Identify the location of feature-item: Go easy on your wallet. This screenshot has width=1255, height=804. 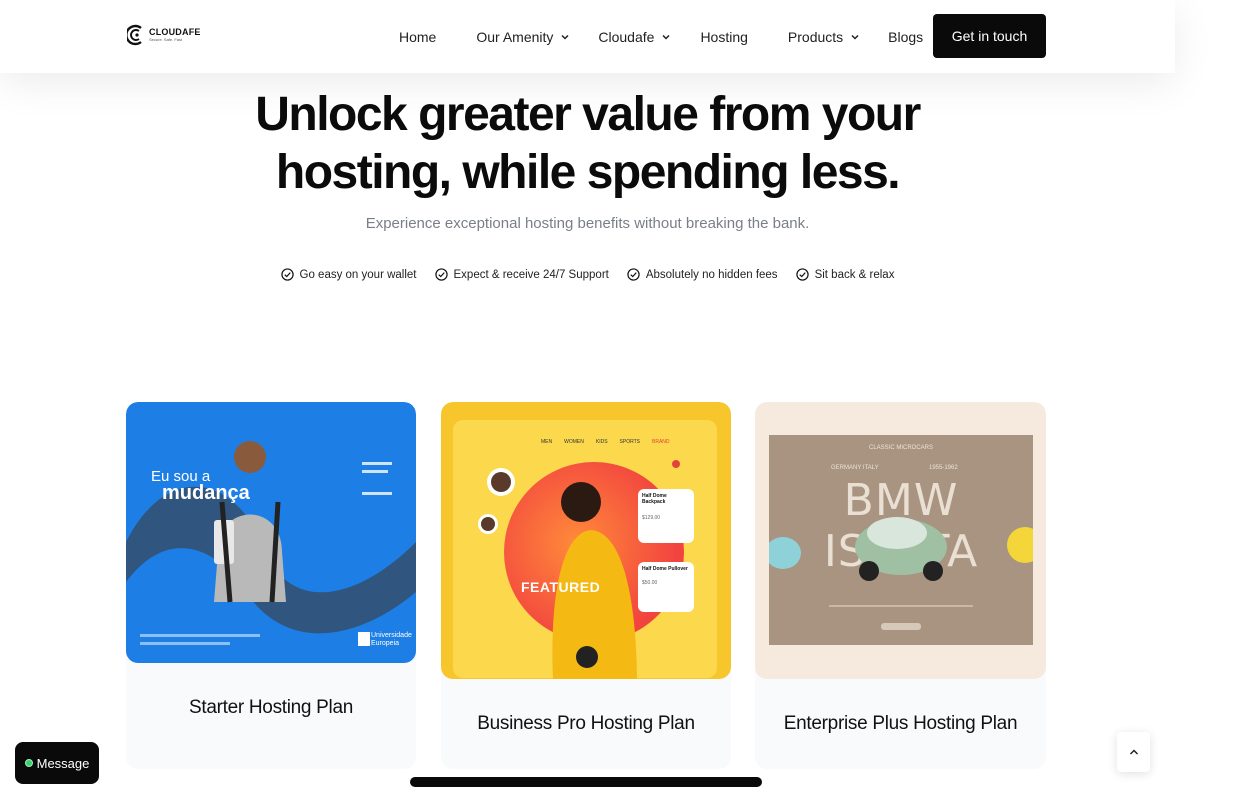
(348, 274).